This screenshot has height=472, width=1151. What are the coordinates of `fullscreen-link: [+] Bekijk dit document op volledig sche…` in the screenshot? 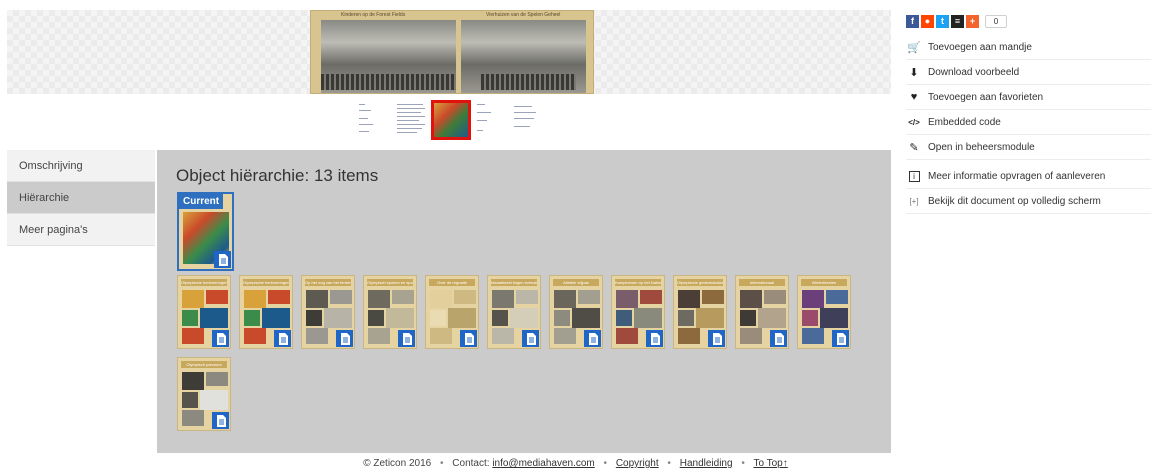 It's located at (1028, 201).